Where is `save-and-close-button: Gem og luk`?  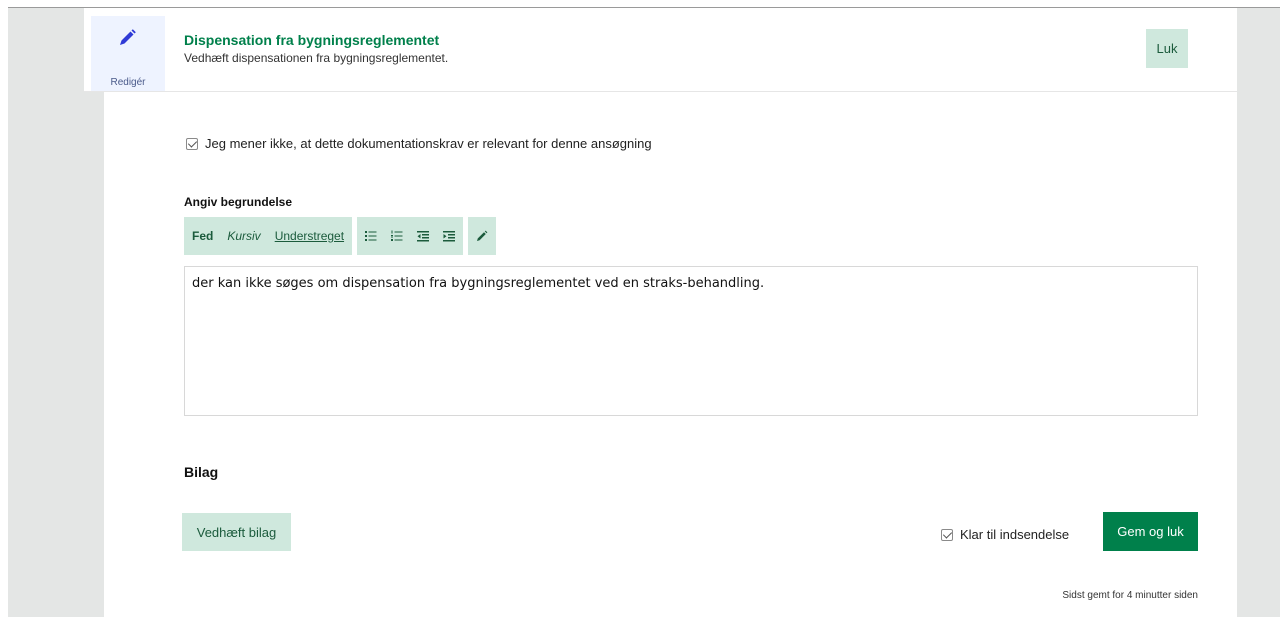 save-and-close-button: Gem og luk is located at coordinates (1150, 531).